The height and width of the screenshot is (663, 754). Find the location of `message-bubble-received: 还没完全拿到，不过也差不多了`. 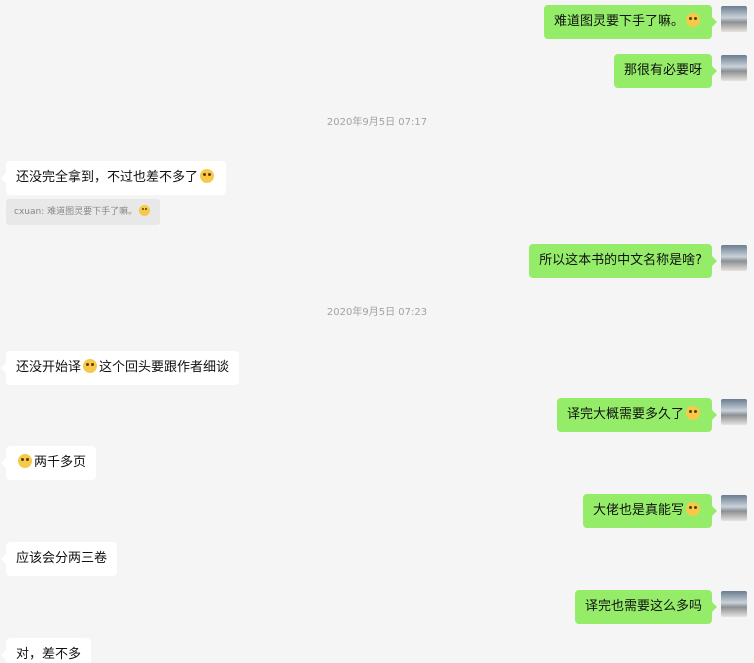

message-bubble-received: 还没完全拿到，不过也差不多了 is located at coordinates (113, 178).